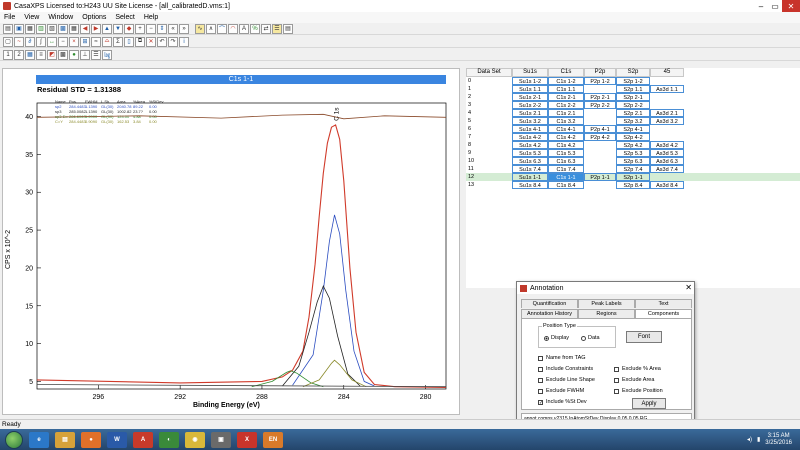  I want to click on grid-cell: C1s 2-2, so click(566, 105).